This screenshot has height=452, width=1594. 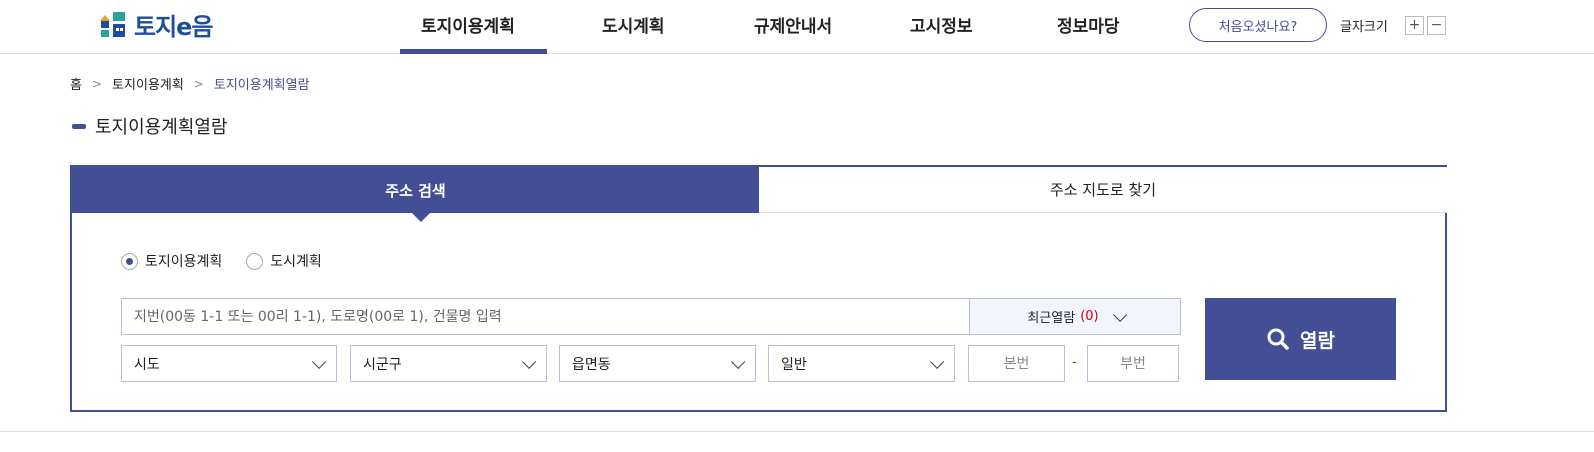 I want to click on radio-checked-icon, so click(x=129, y=261).